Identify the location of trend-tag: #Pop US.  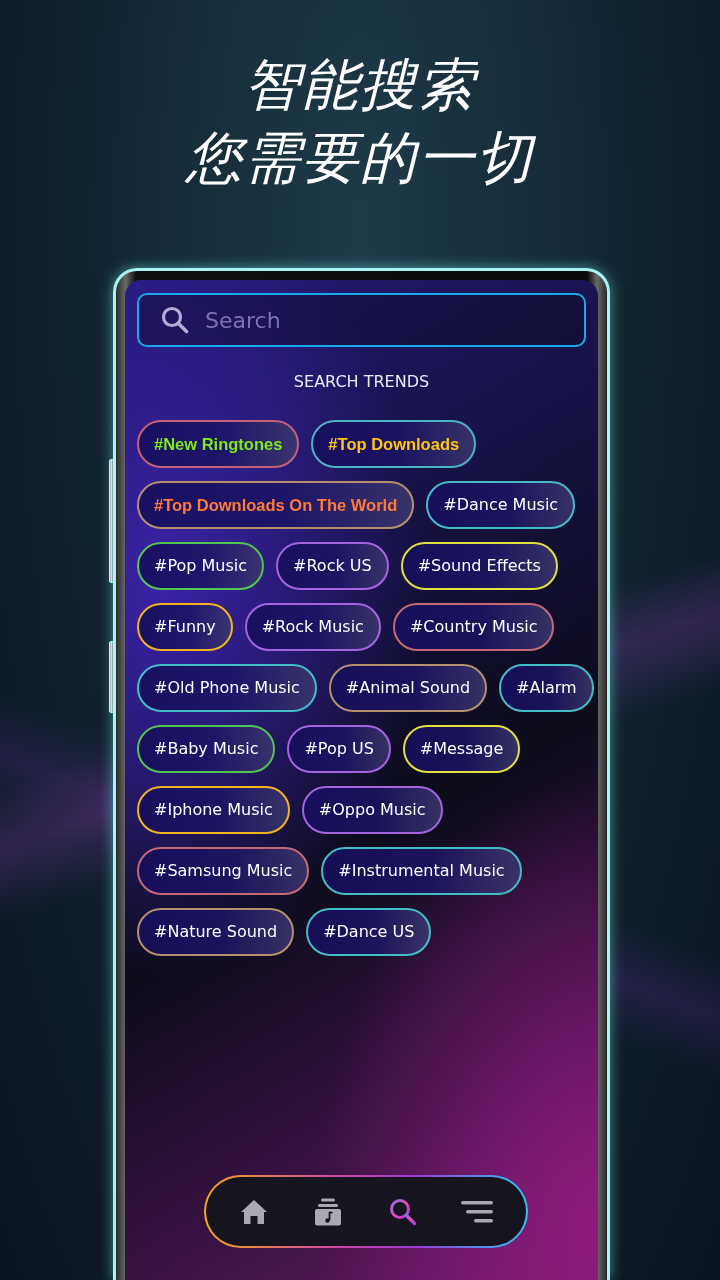
(339, 749).